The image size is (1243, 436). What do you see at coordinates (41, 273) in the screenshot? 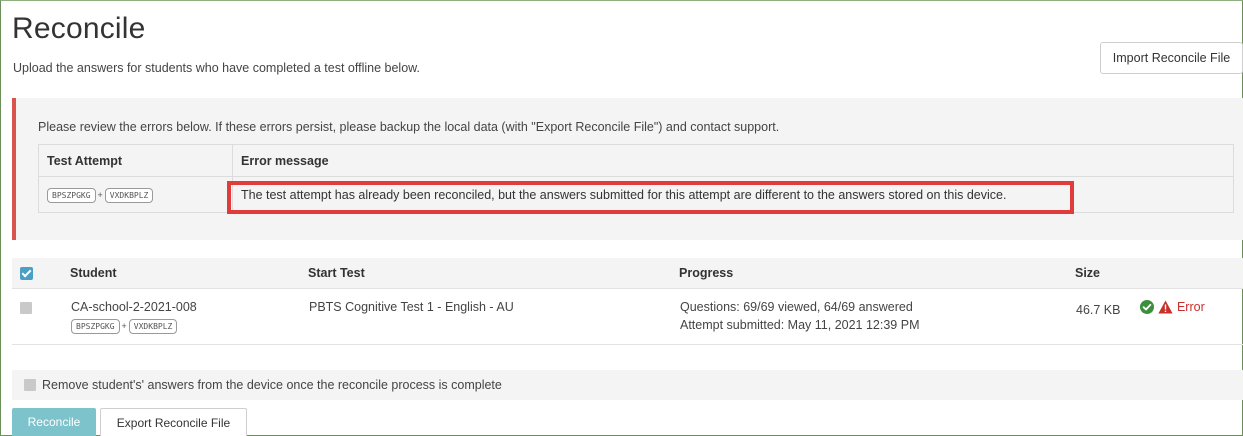
I see `select-all-cell` at bounding box center [41, 273].